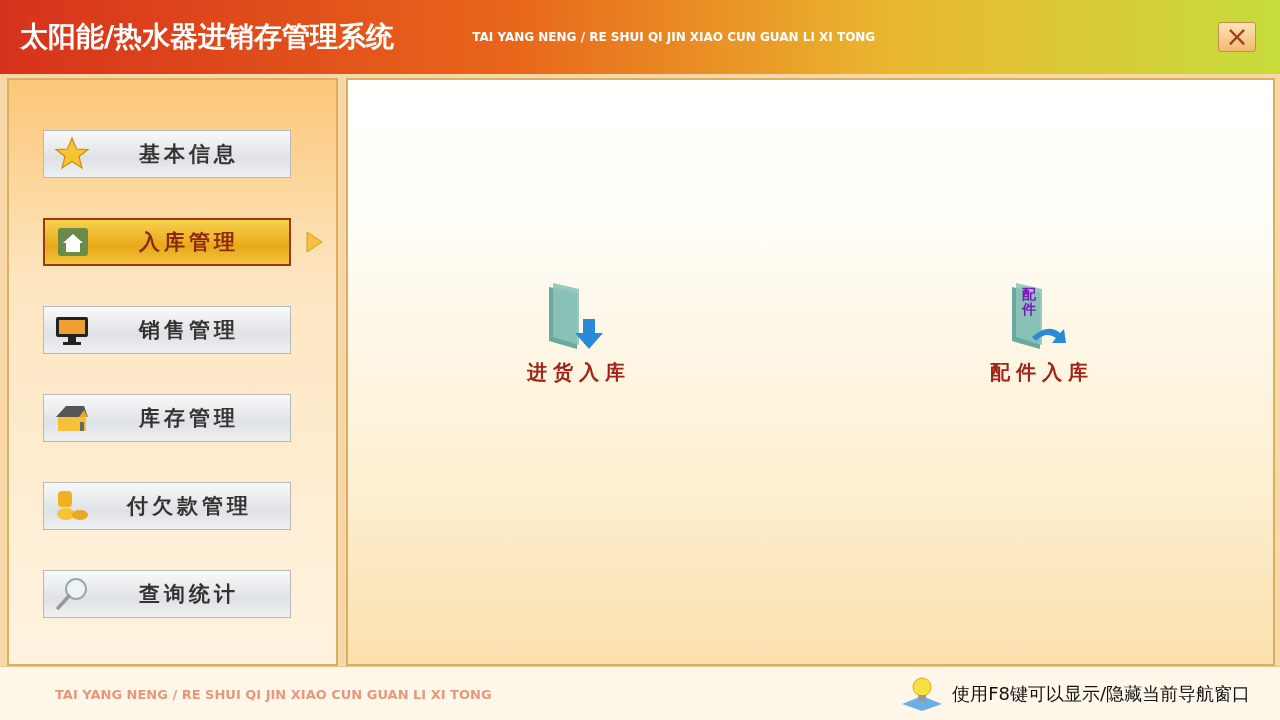 This screenshot has height=720, width=1280. I want to click on sidebar-item: 销售管理, so click(167, 330).